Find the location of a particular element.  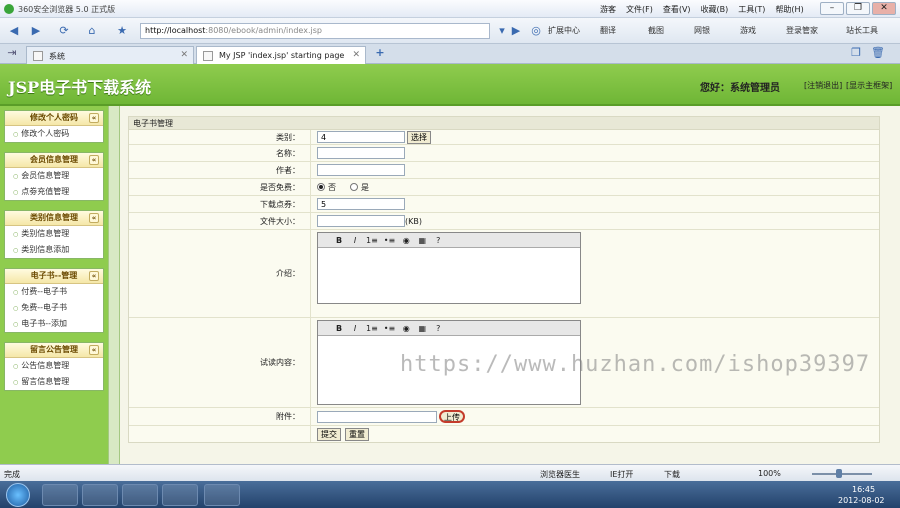

toolbar-games: 游戏 is located at coordinates (748, 30).